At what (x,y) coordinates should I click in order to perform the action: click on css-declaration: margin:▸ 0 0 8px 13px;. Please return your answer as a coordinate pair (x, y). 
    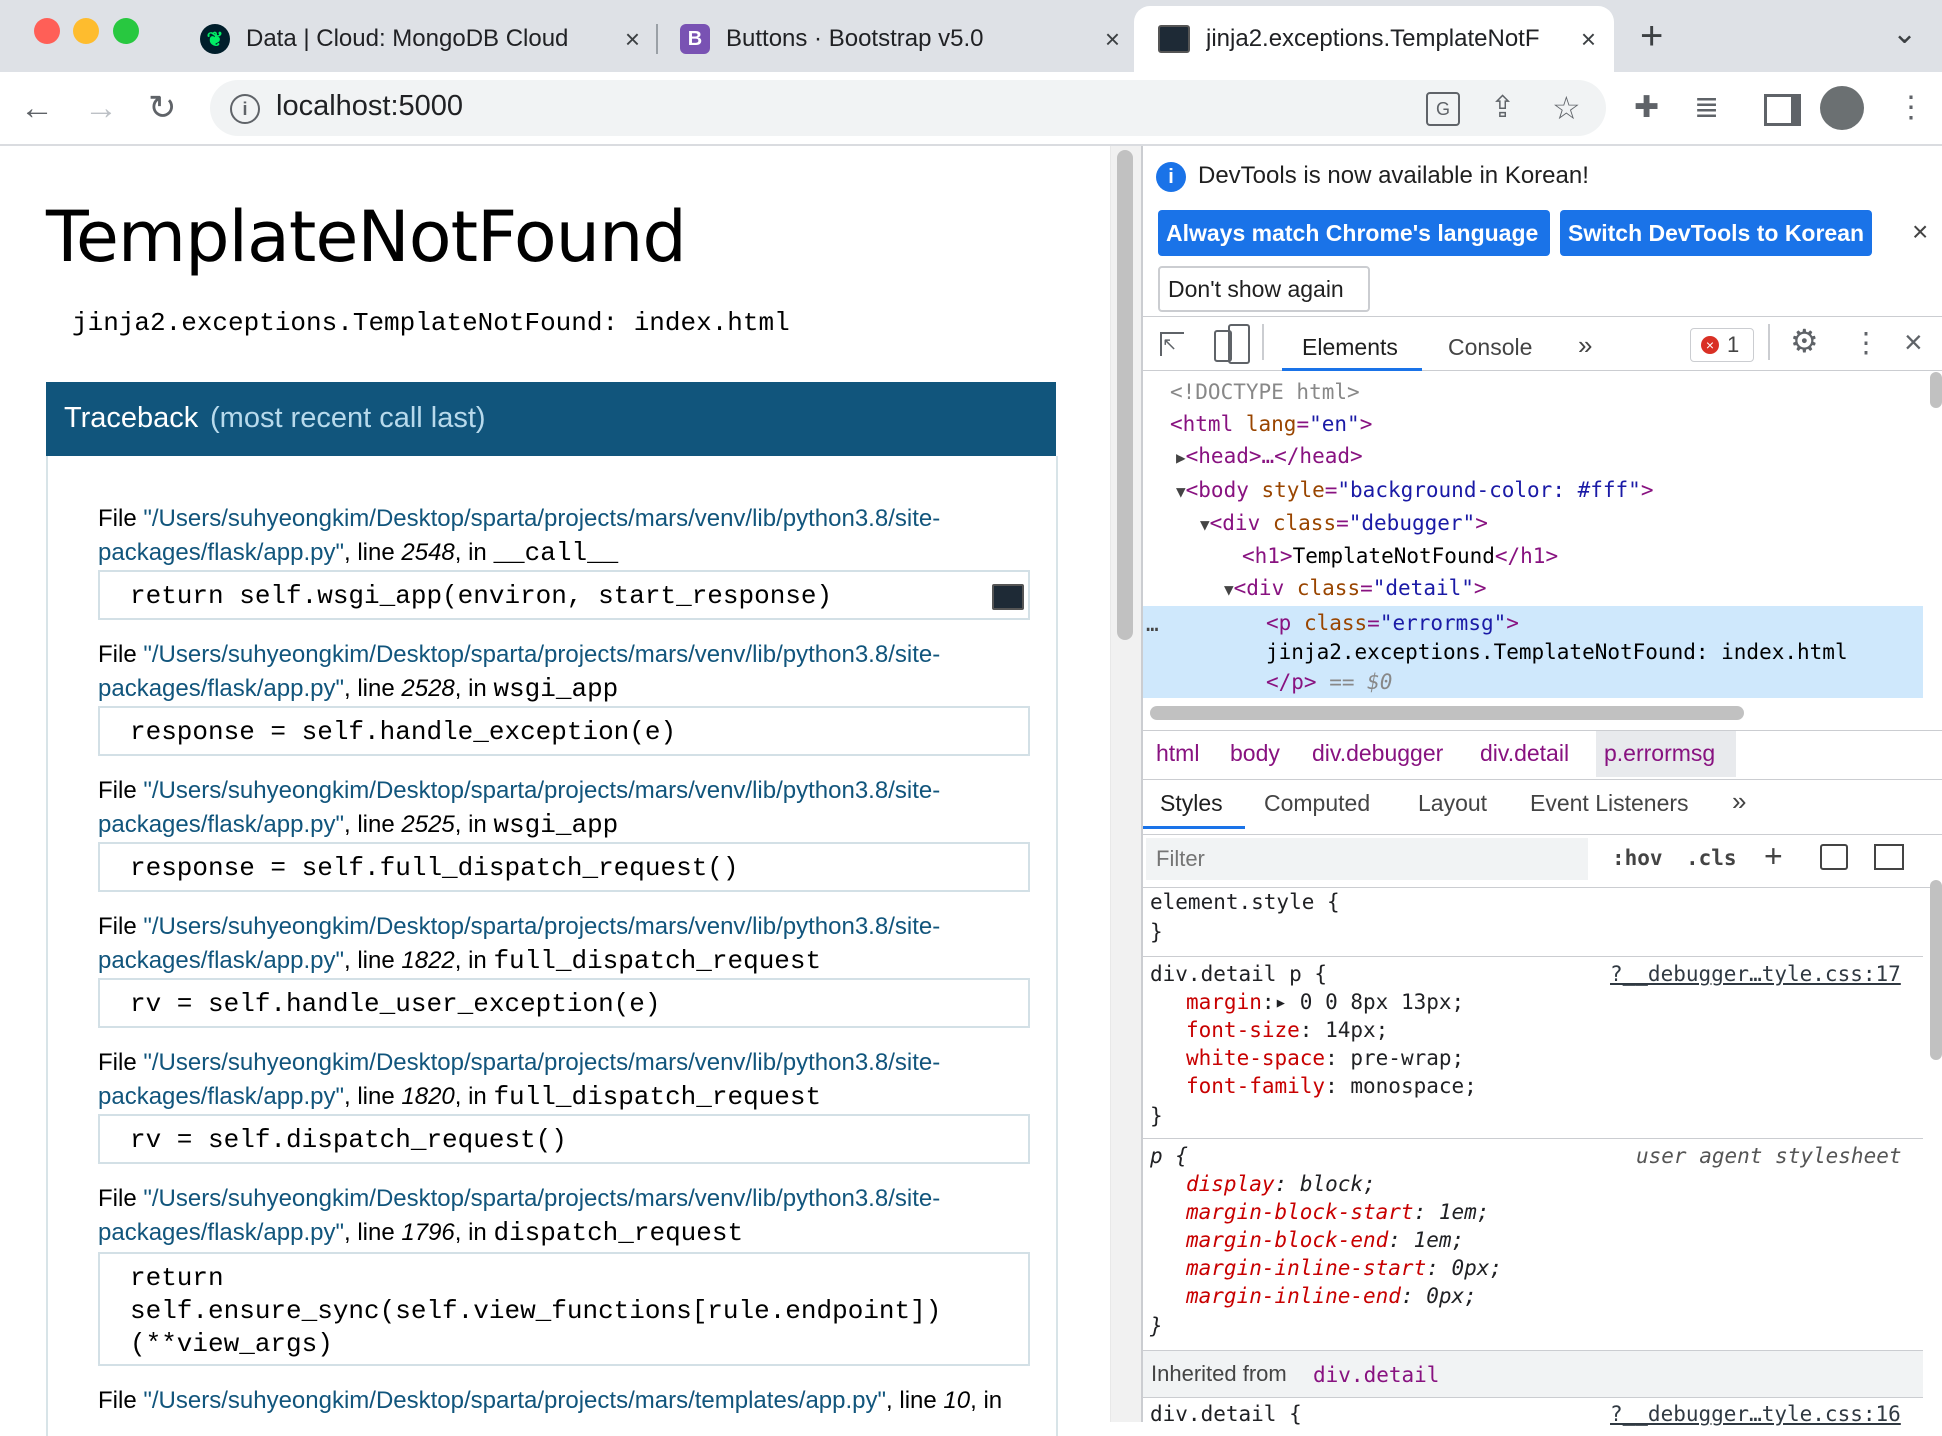
    Looking at the image, I should click on (1325, 1002).